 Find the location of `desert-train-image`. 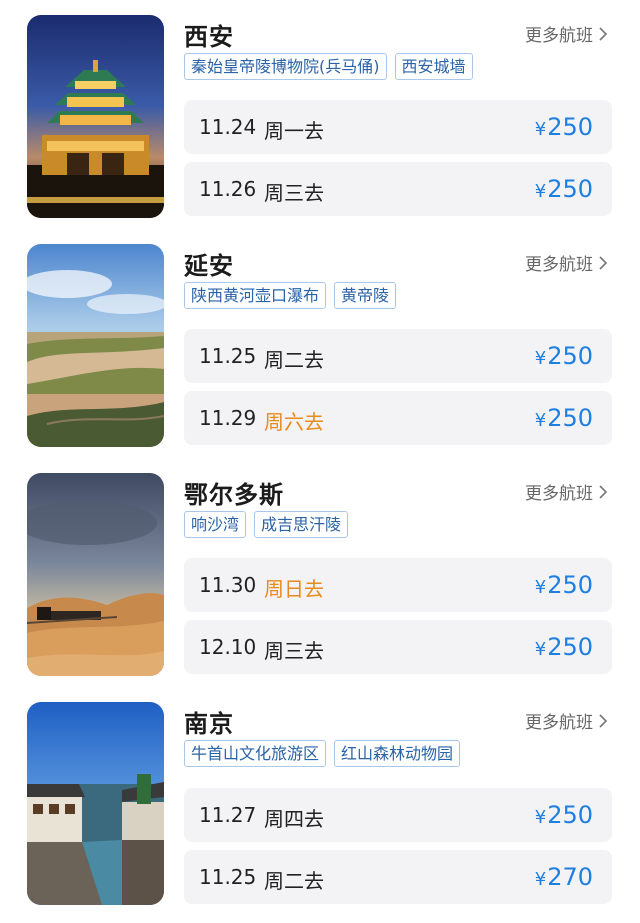

desert-train-image is located at coordinates (95, 574).